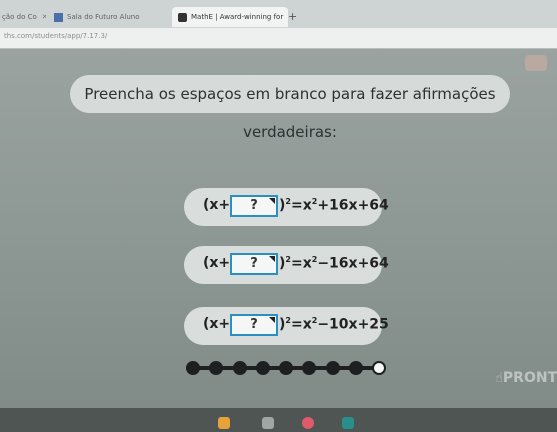  What do you see at coordinates (353, 263) in the screenshot?
I see `rhs-b: −16x+64` at bounding box center [353, 263].